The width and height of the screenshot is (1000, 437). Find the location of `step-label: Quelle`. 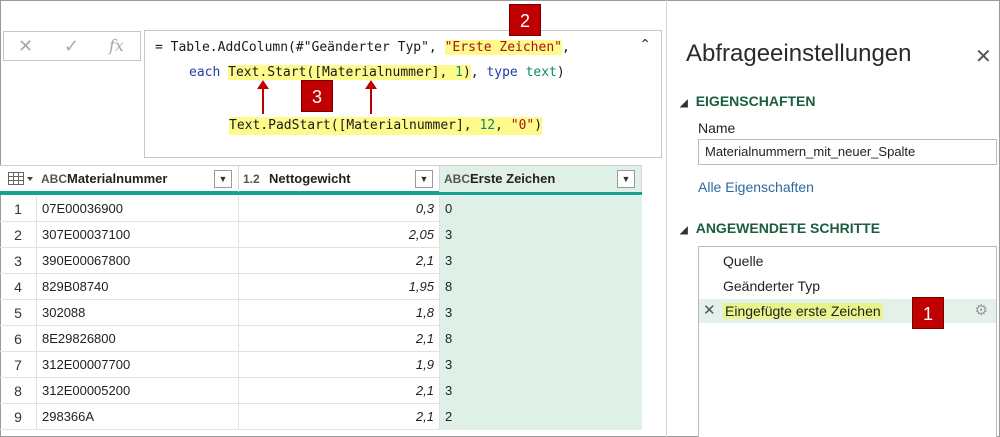

step-label: Quelle is located at coordinates (743, 261).